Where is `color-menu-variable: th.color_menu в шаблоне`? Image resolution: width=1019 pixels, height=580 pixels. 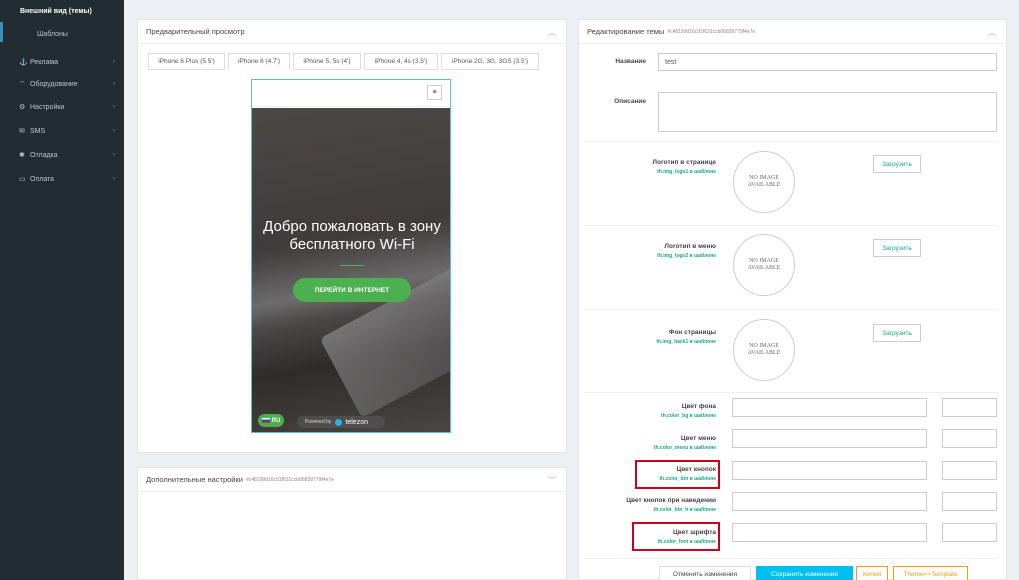 color-menu-variable: th.color_menu в шаблоне is located at coordinates (684, 448).